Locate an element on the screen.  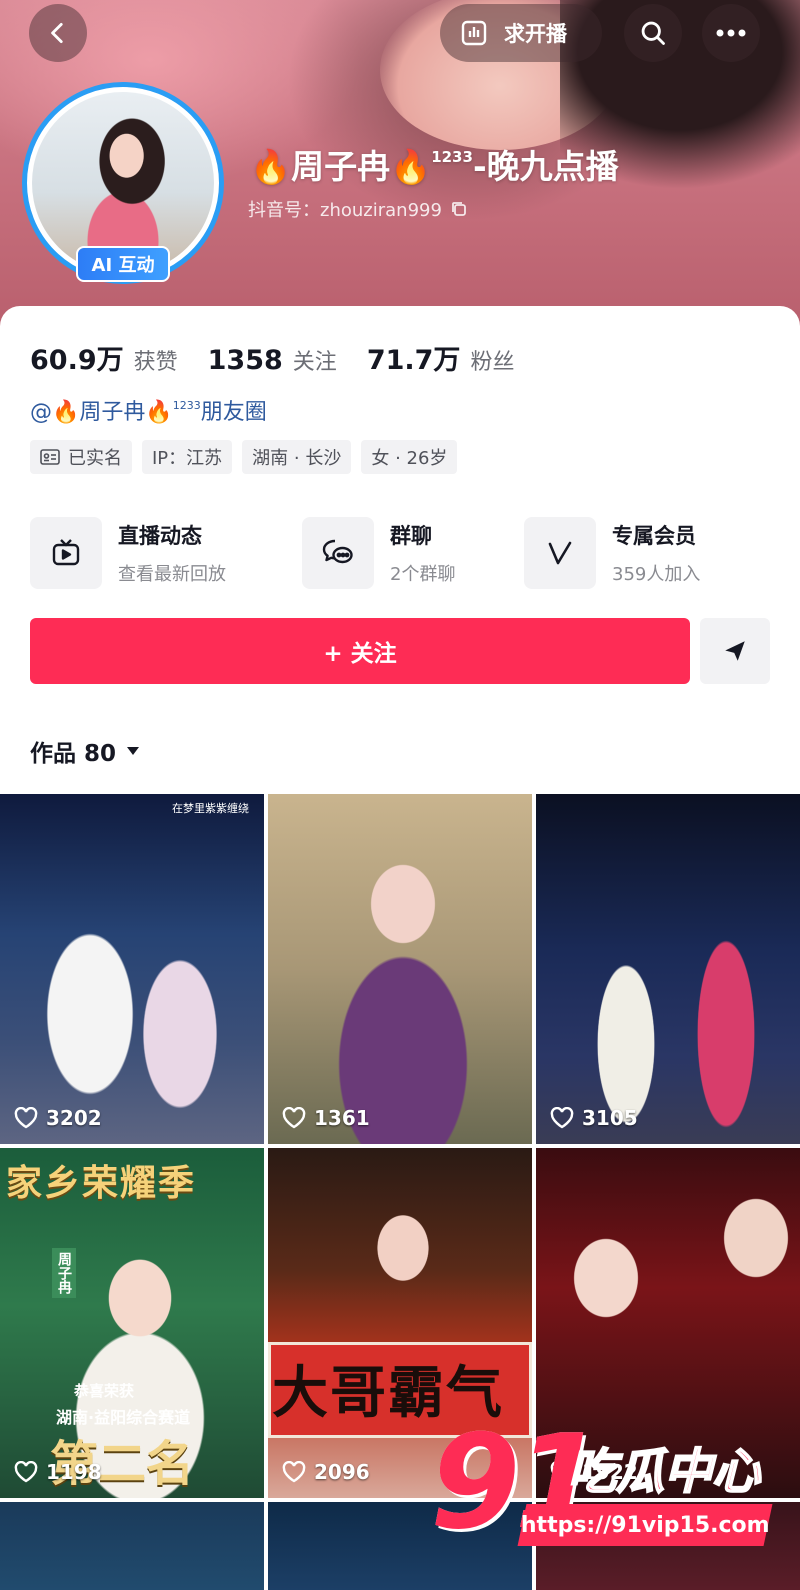
feature-membership: 专属会员 359人加入 is located at coordinates (612, 553).